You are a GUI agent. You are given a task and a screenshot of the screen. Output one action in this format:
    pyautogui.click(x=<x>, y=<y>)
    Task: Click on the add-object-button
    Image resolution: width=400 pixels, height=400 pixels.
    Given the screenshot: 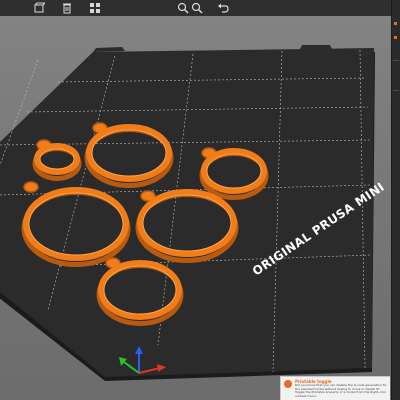 What is the action you would take?
    pyautogui.click(x=39, y=8)
    